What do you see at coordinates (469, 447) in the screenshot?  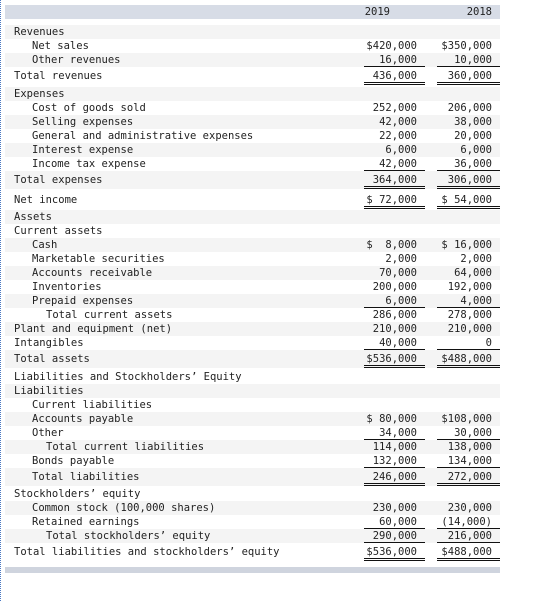 I see `value-2018: 138,000` at bounding box center [469, 447].